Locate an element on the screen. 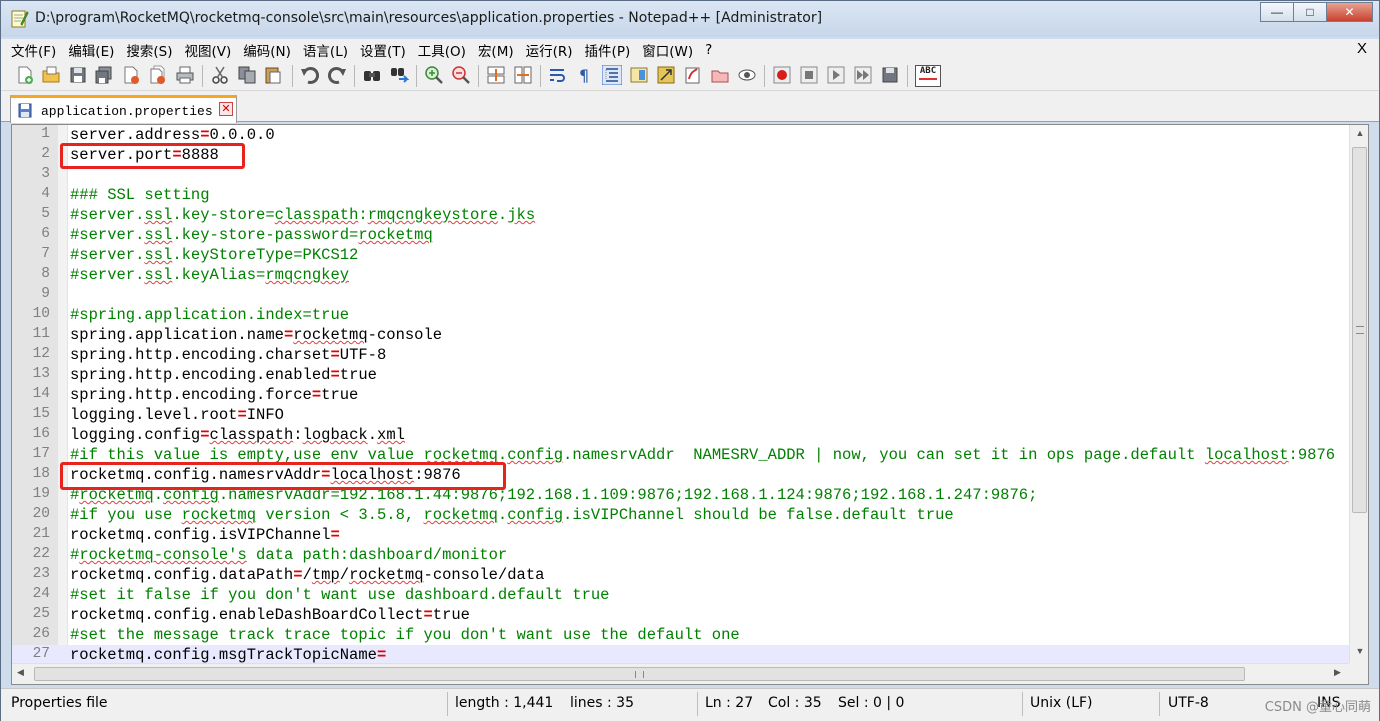 The width and height of the screenshot is (1380, 721). status-eol: Unix (LF) is located at coordinates (1061, 703).